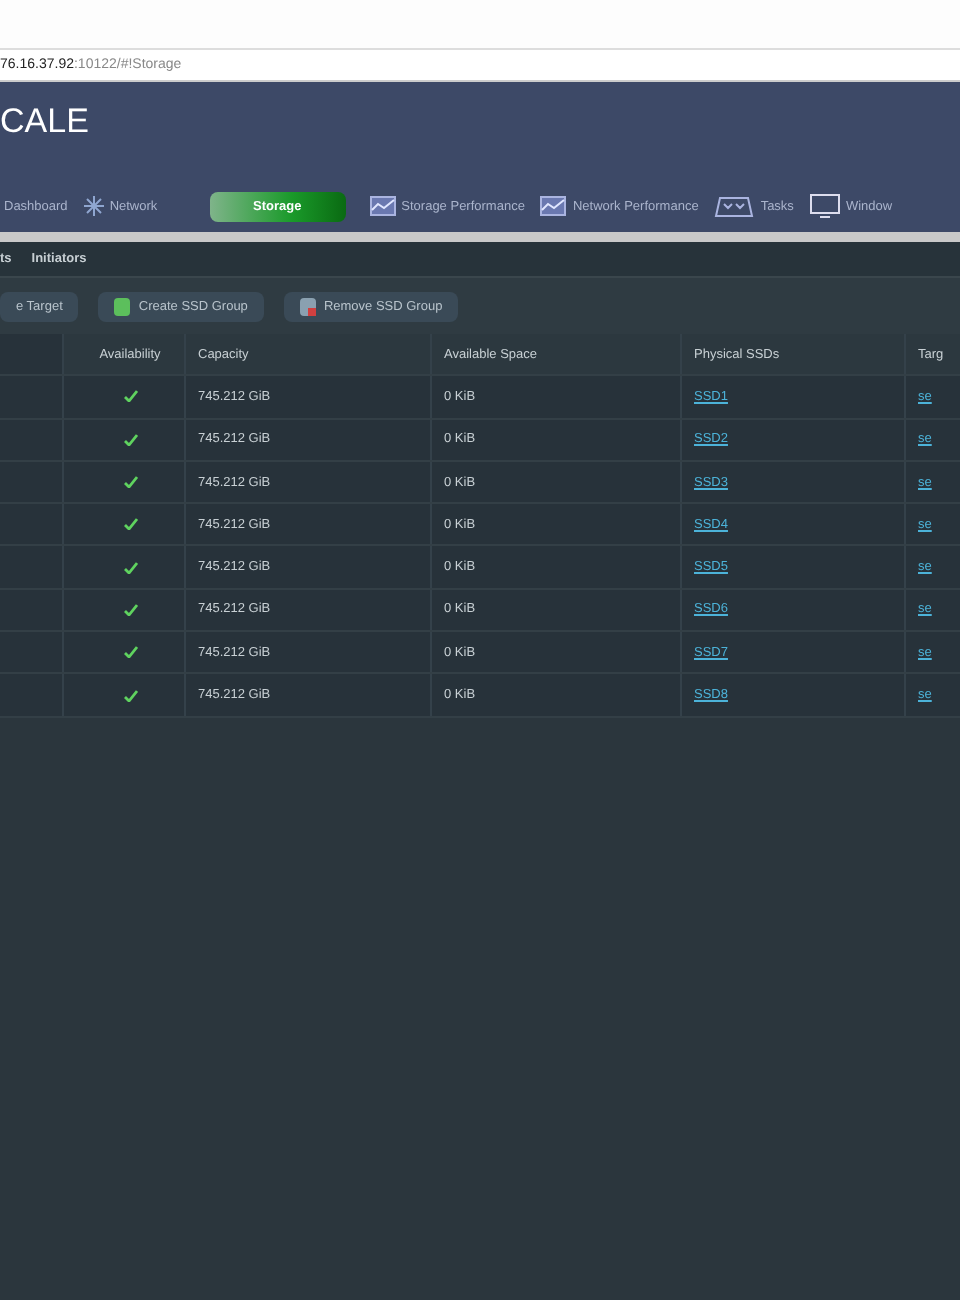  Describe the element at coordinates (734, 206) in the screenshot. I see `tasks-icon` at that location.